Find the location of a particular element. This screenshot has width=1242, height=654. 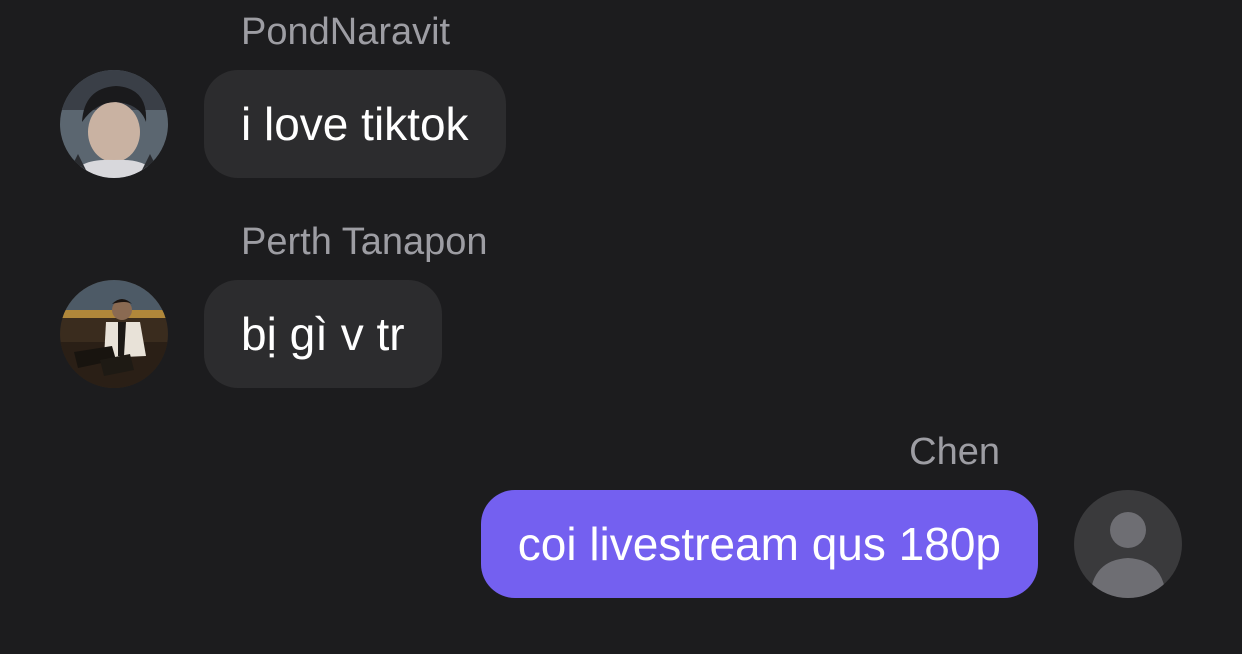

sender-name: Chen is located at coordinates (954, 452).